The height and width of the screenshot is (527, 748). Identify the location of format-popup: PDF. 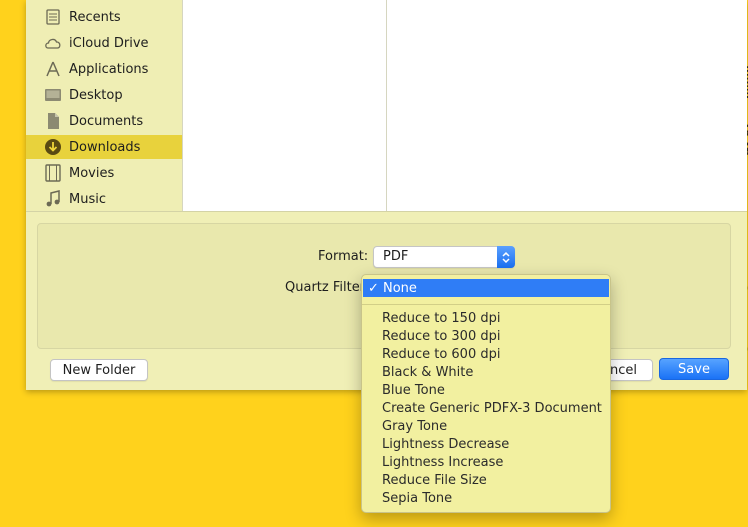
(444, 257).